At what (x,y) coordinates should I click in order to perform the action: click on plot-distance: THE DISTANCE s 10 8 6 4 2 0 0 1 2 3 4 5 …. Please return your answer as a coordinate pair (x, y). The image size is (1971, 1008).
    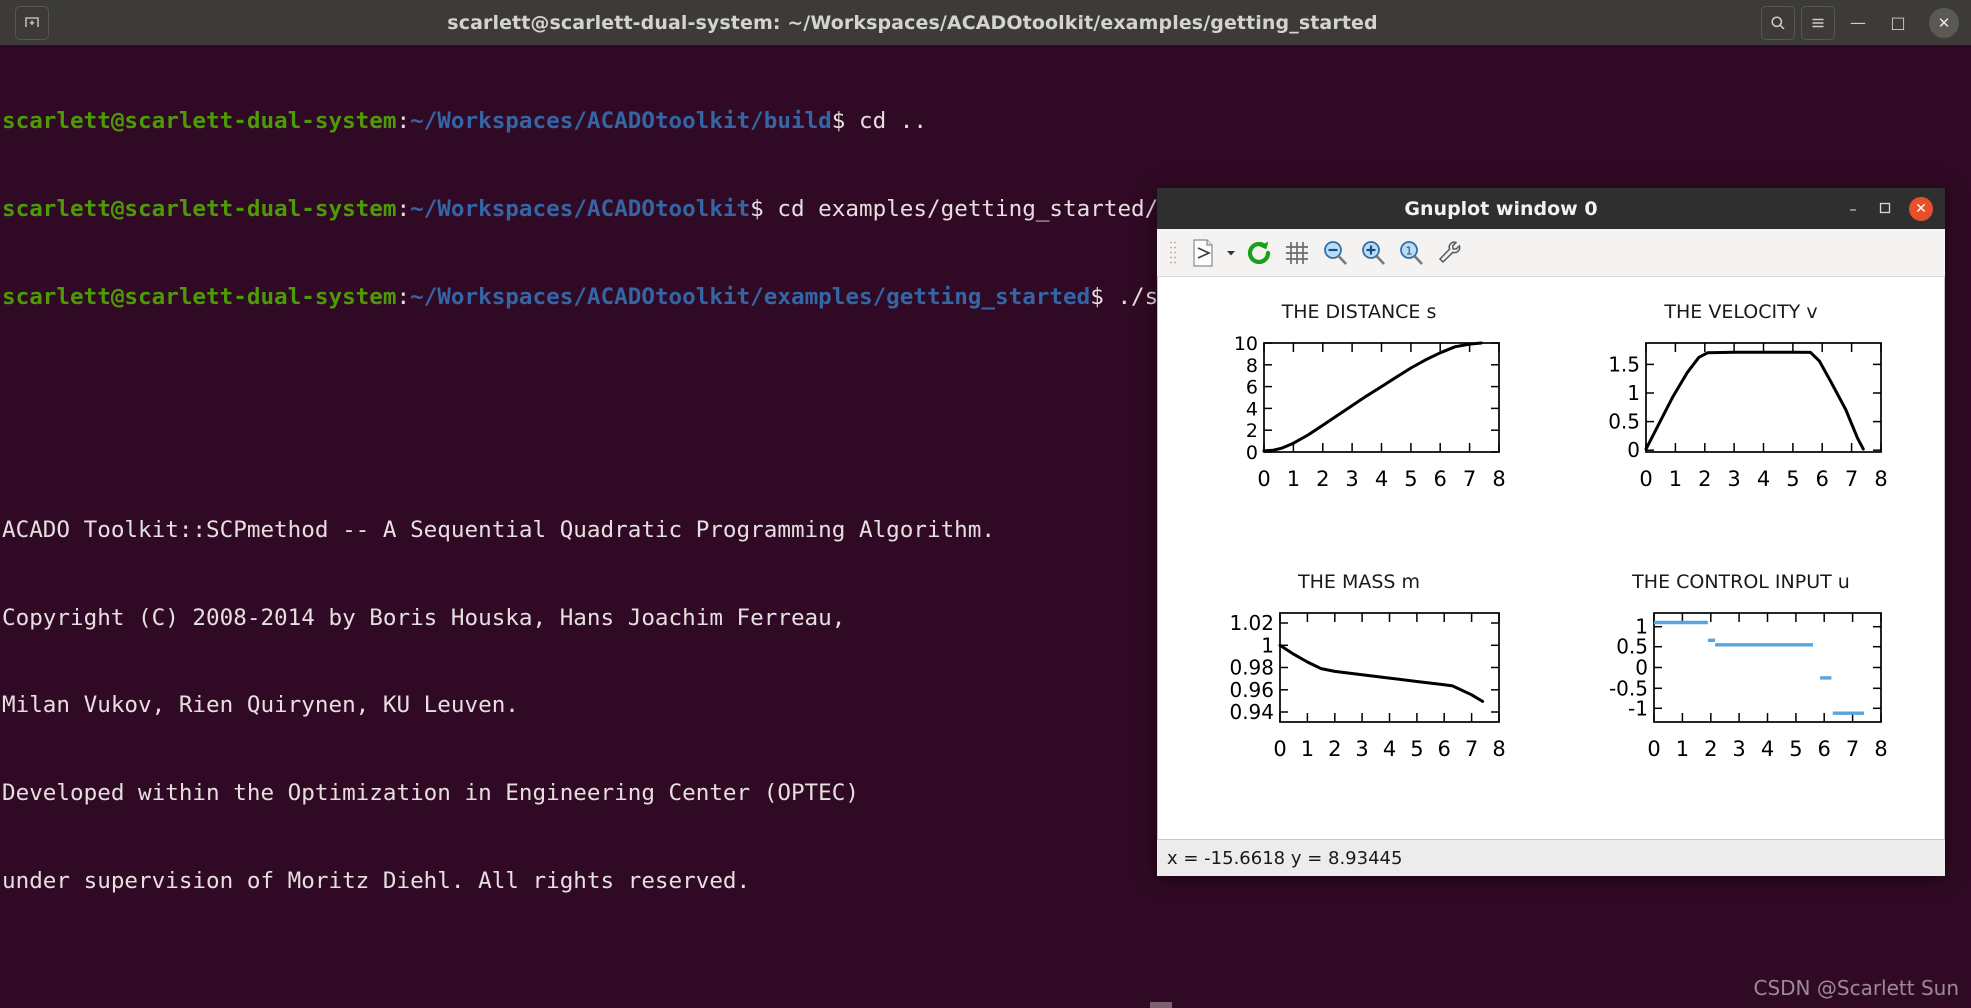
    Looking at the image, I should click on (1359, 408).